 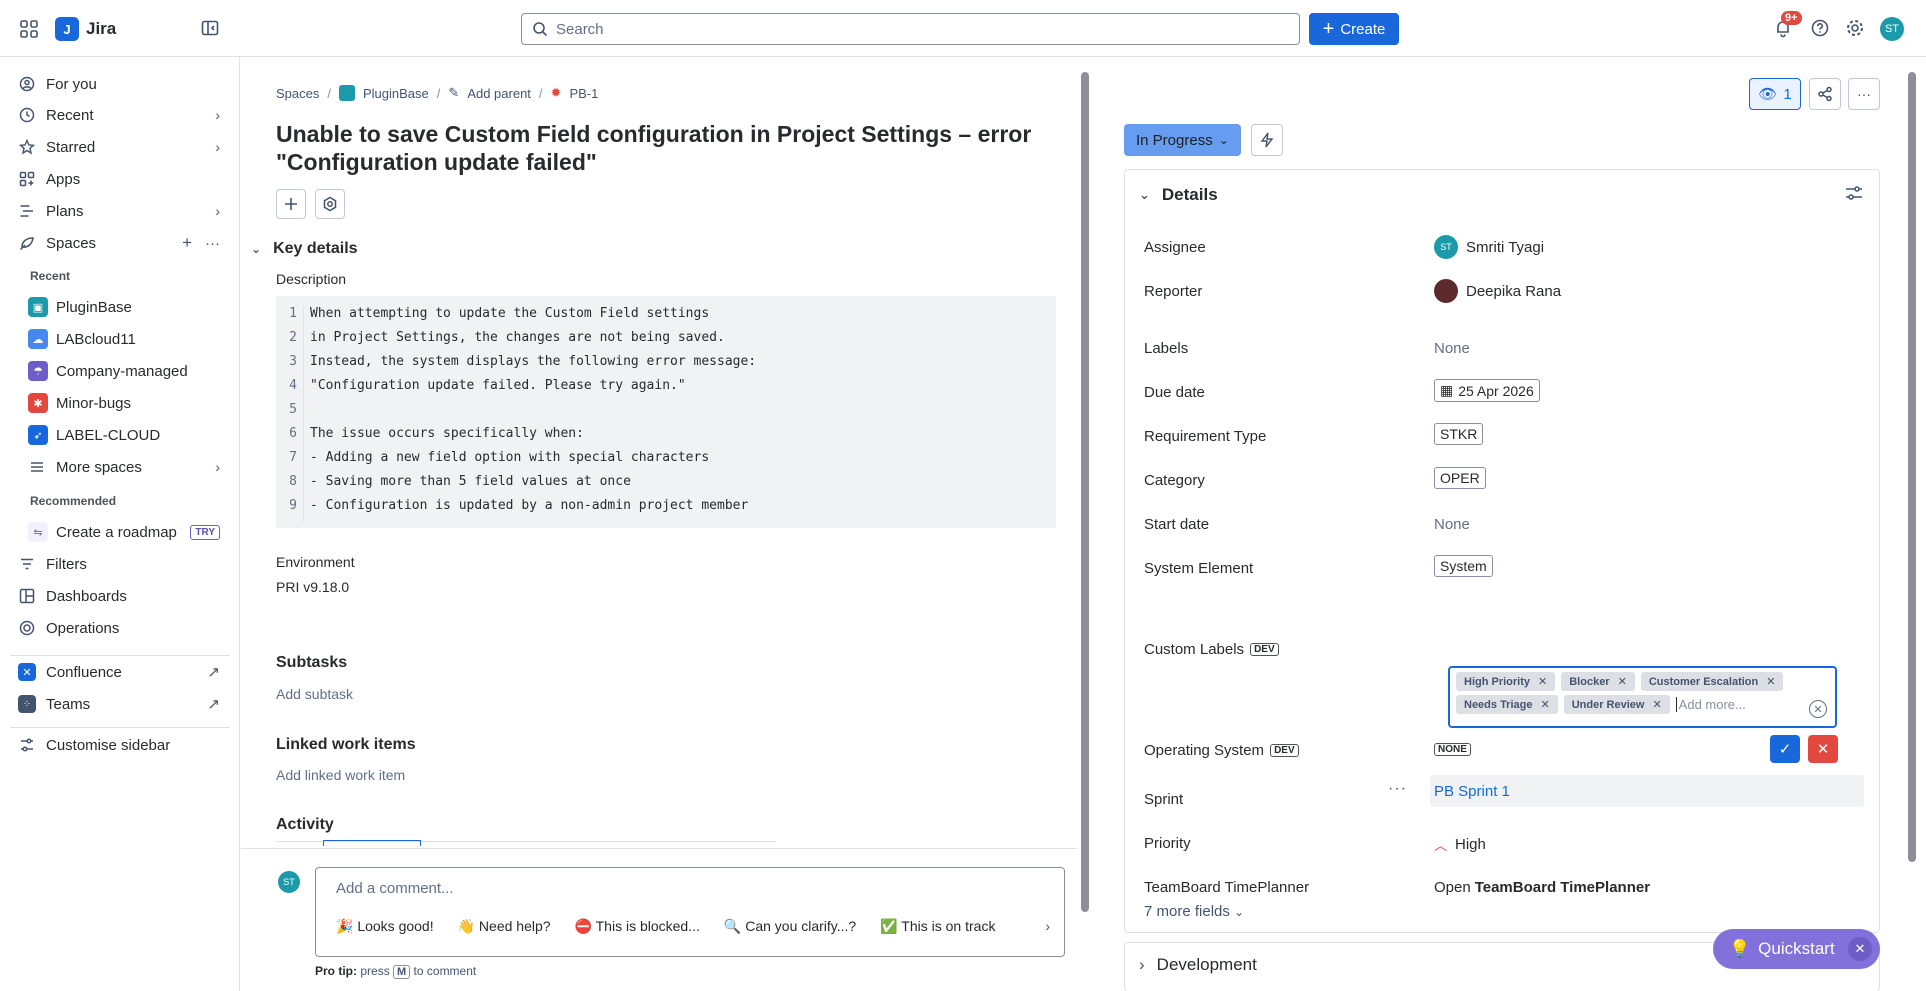 What do you see at coordinates (1864, 94) in the screenshot?
I see `more-actions-icon: ···` at bounding box center [1864, 94].